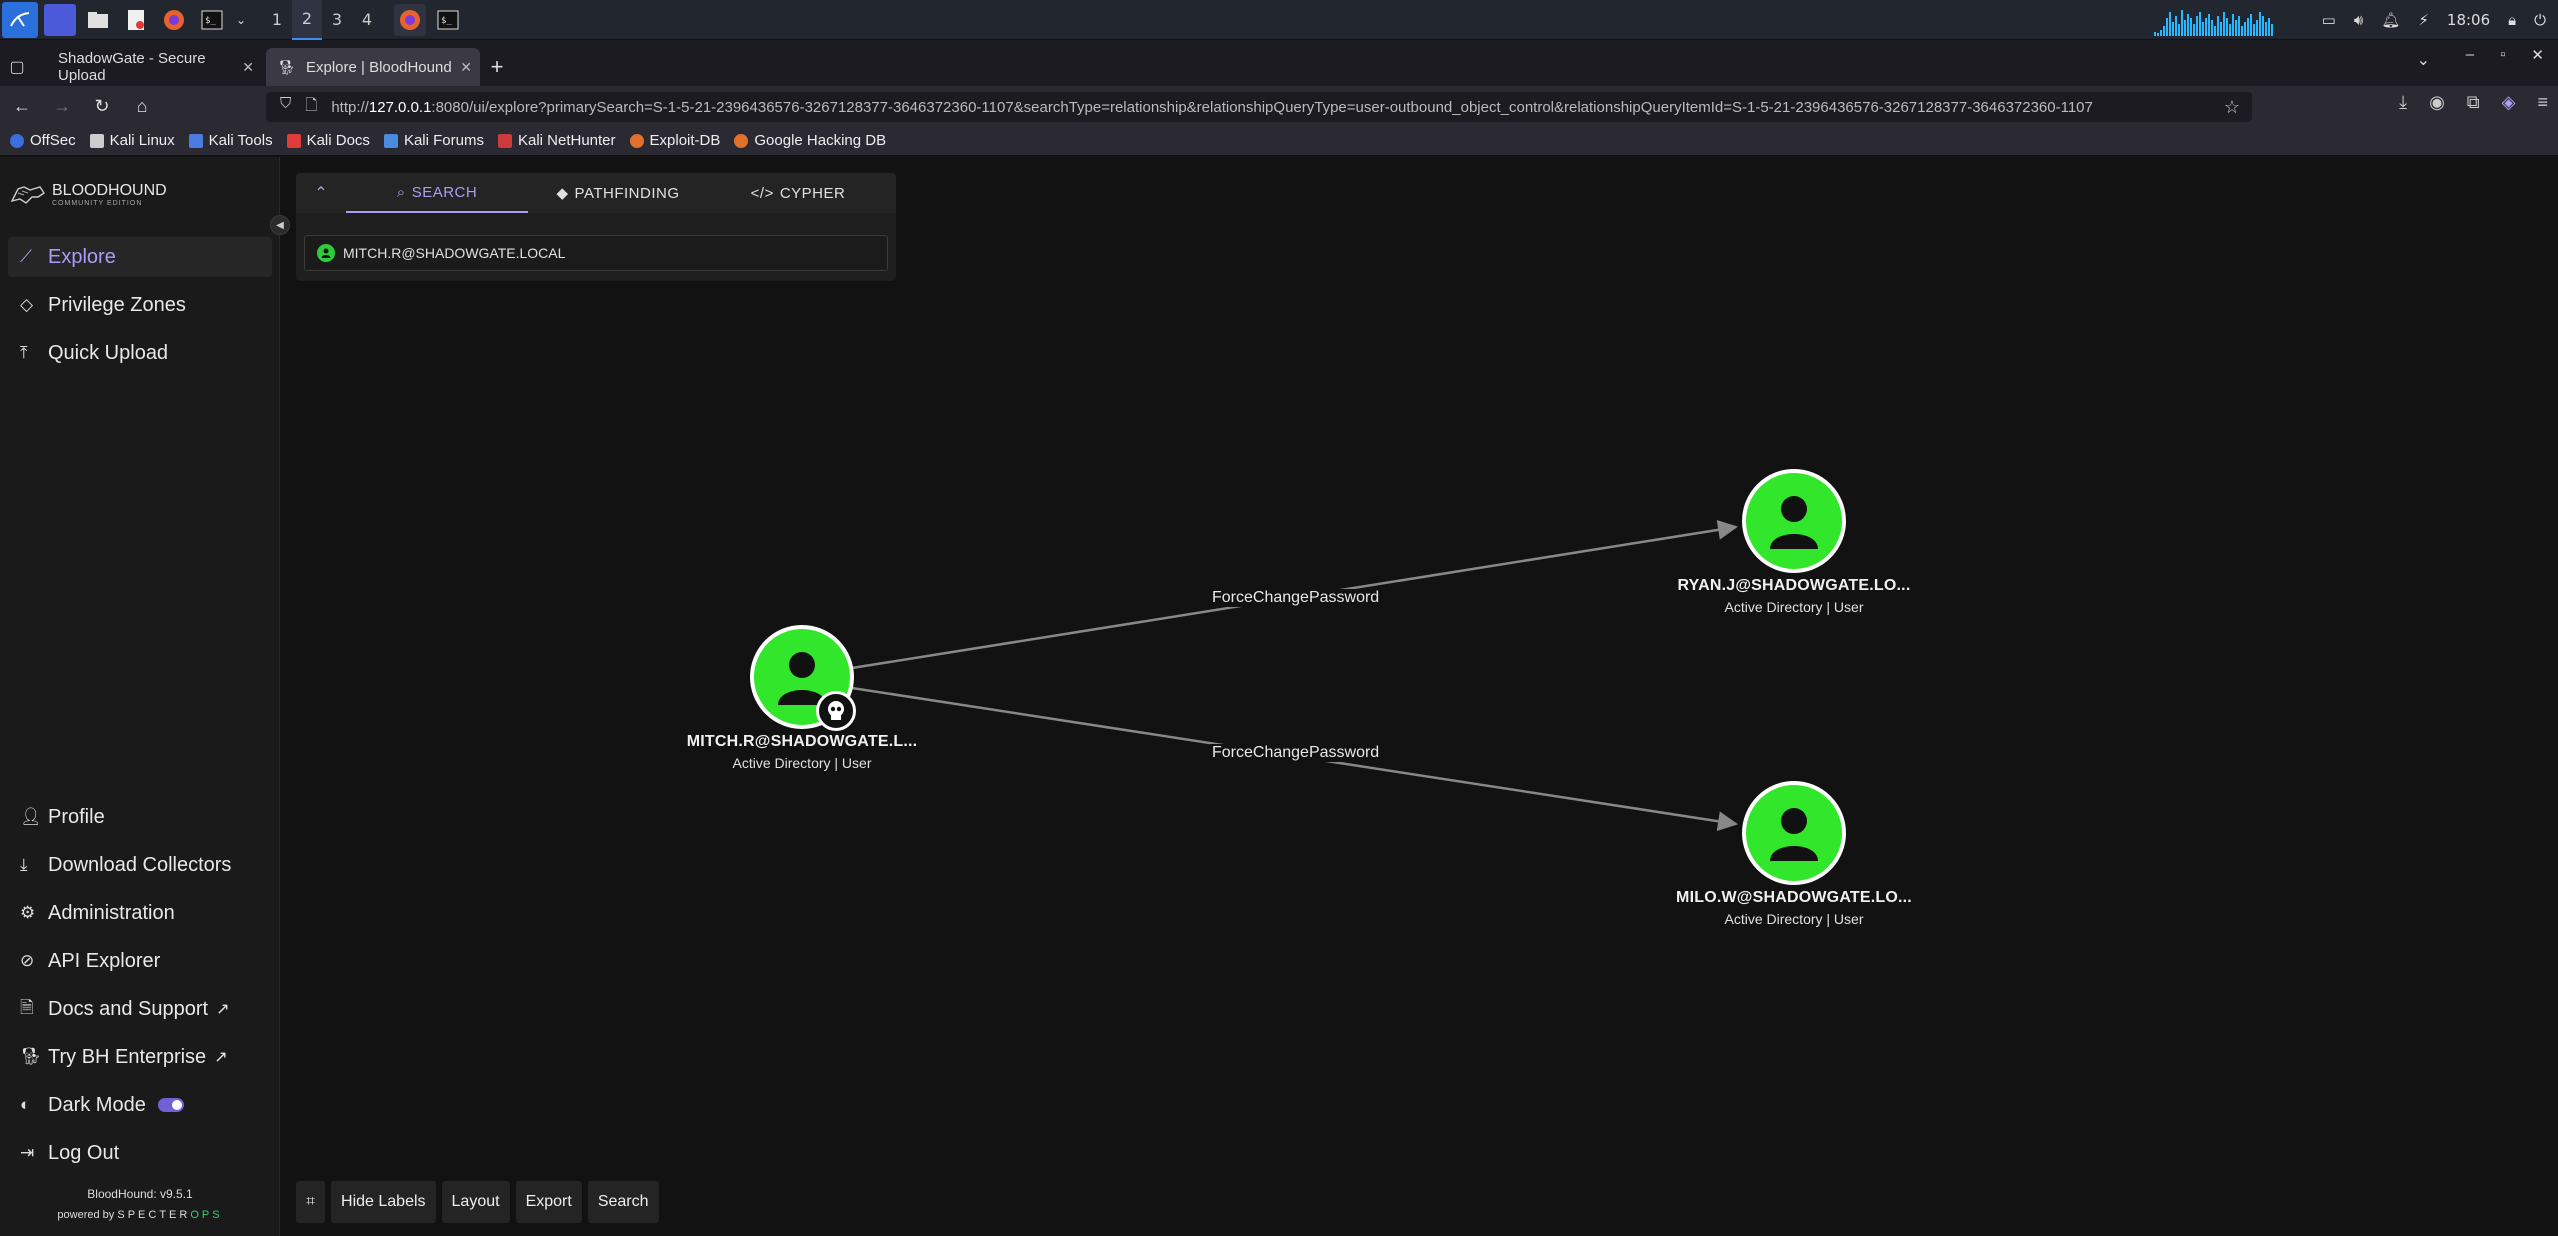  What do you see at coordinates (27, 304) in the screenshot?
I see `gem-icon: ◇` at bounding box center [27, 304].